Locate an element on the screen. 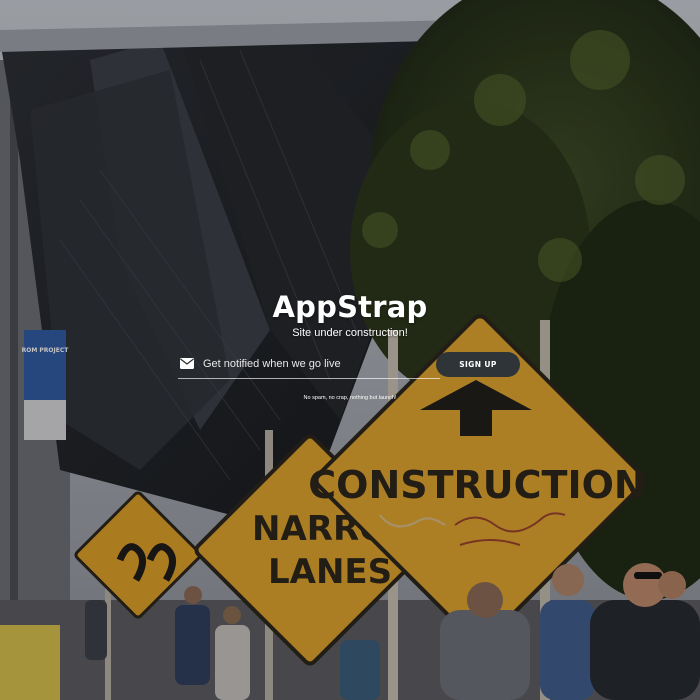 Image resolution: width=700 pixels, height=700 pixels. banner-text: ROM PROJECT is located at coordinates (46, 350).